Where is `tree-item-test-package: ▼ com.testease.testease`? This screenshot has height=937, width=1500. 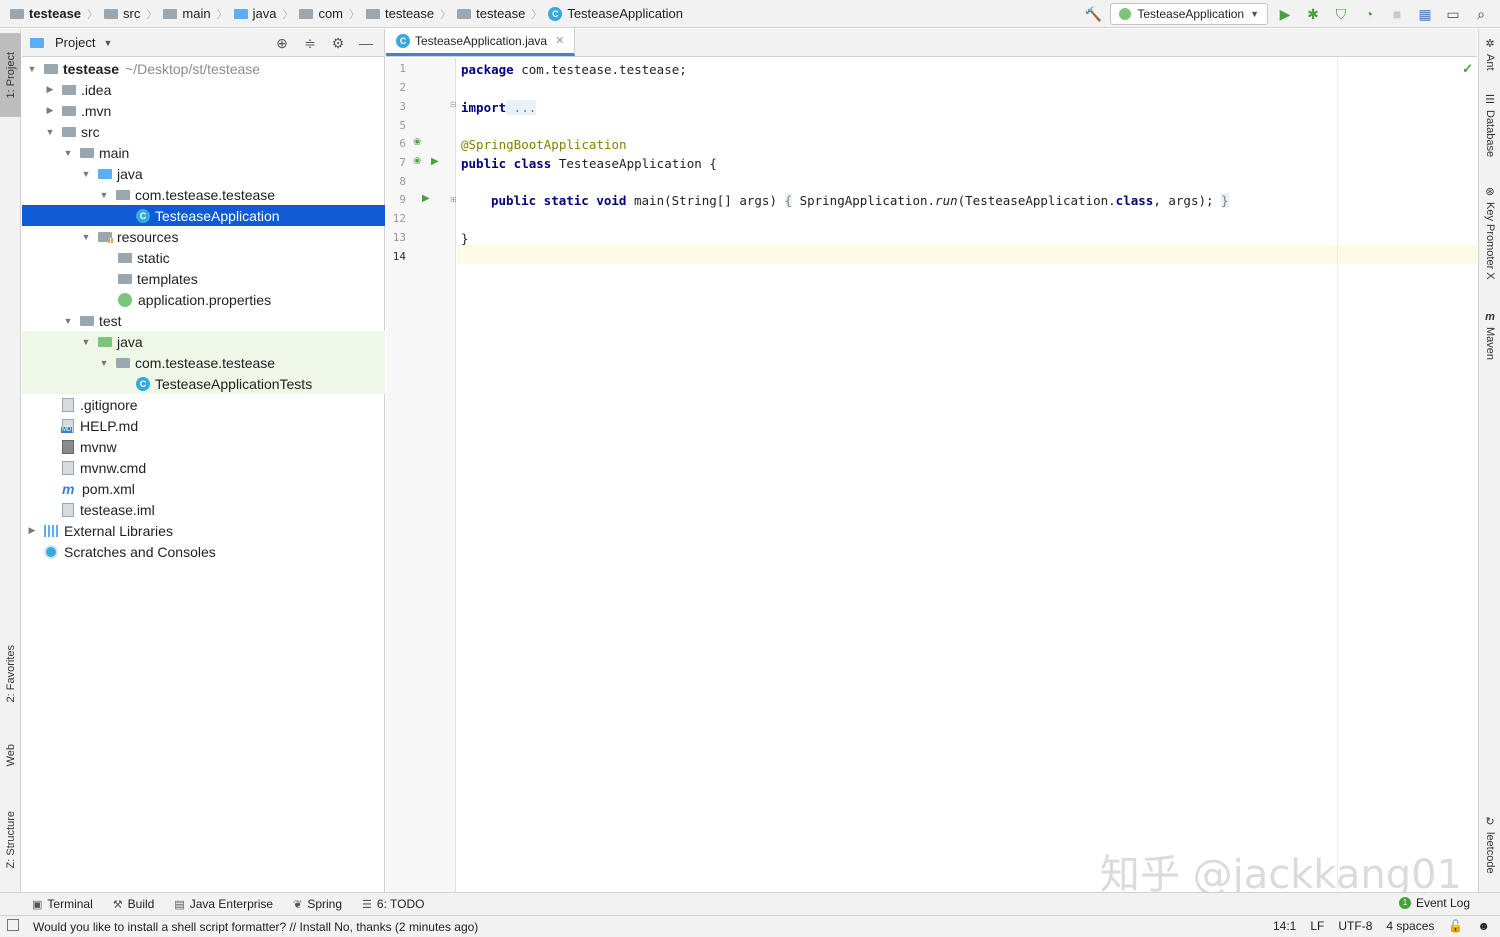 tree-item-test-package: ▼ com.testease.testease is located at coordinates (203, 362).